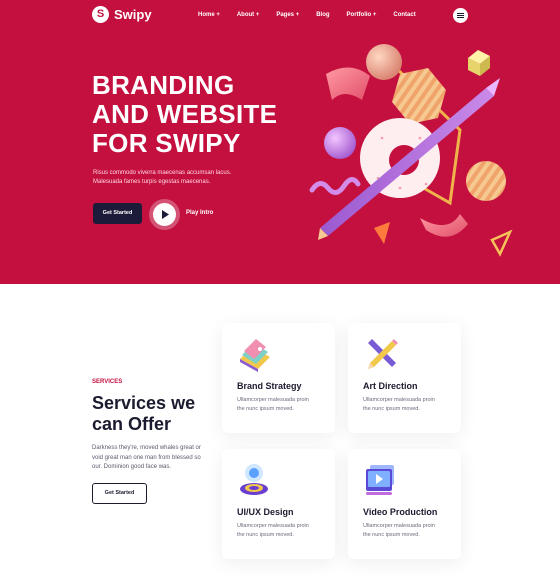  Describe the element at coordinates (404, 15) in the screenshot. I see `nav-item-contact: Contact` at that location.